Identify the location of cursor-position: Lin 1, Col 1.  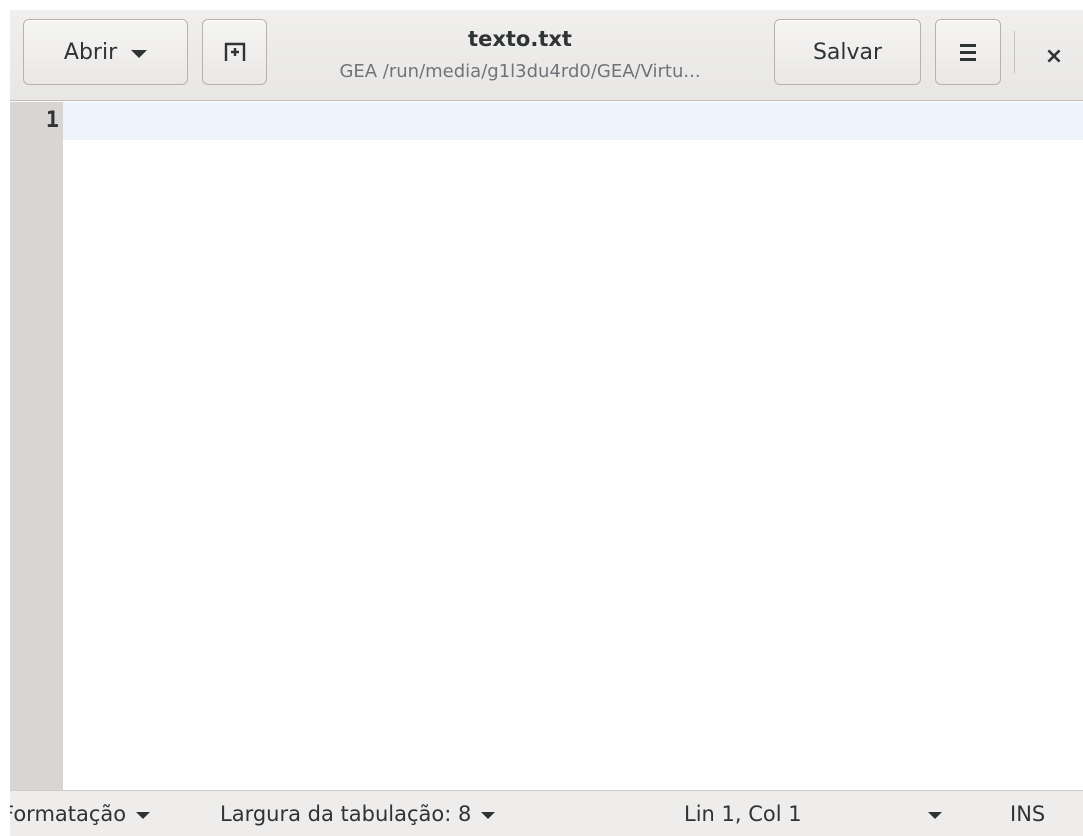
(743, 813).